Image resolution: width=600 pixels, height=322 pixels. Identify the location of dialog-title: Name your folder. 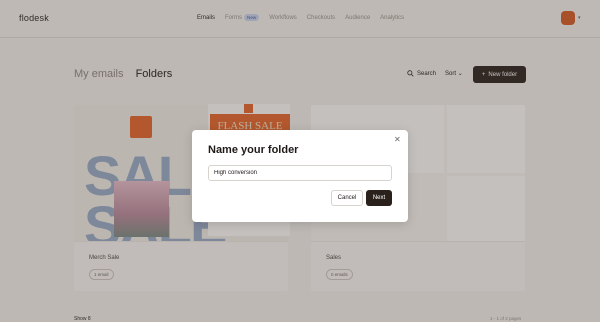
(253, 150).